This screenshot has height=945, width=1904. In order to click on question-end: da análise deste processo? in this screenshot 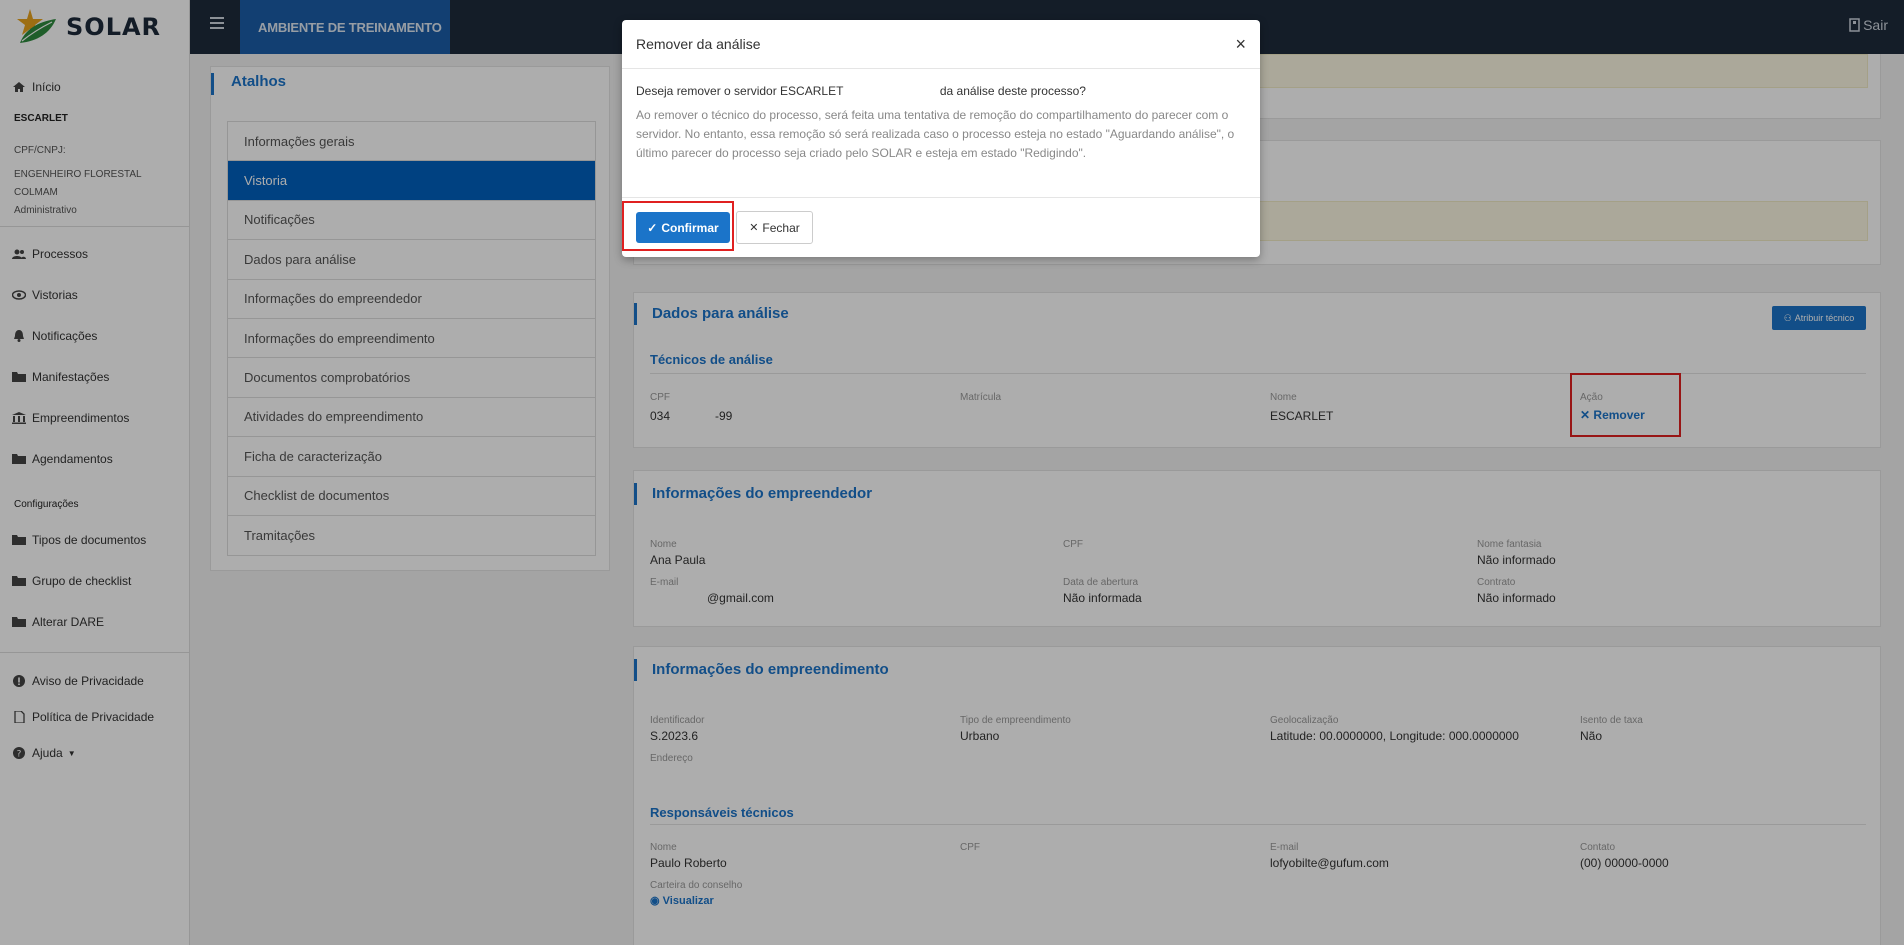, I will do `click(1012, 91)`.